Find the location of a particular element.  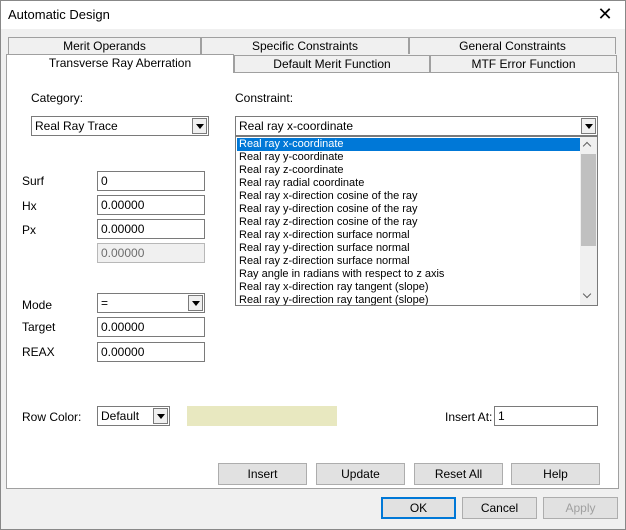

tab-general-constraints: General Constraints is located at coordinates (512, 45).